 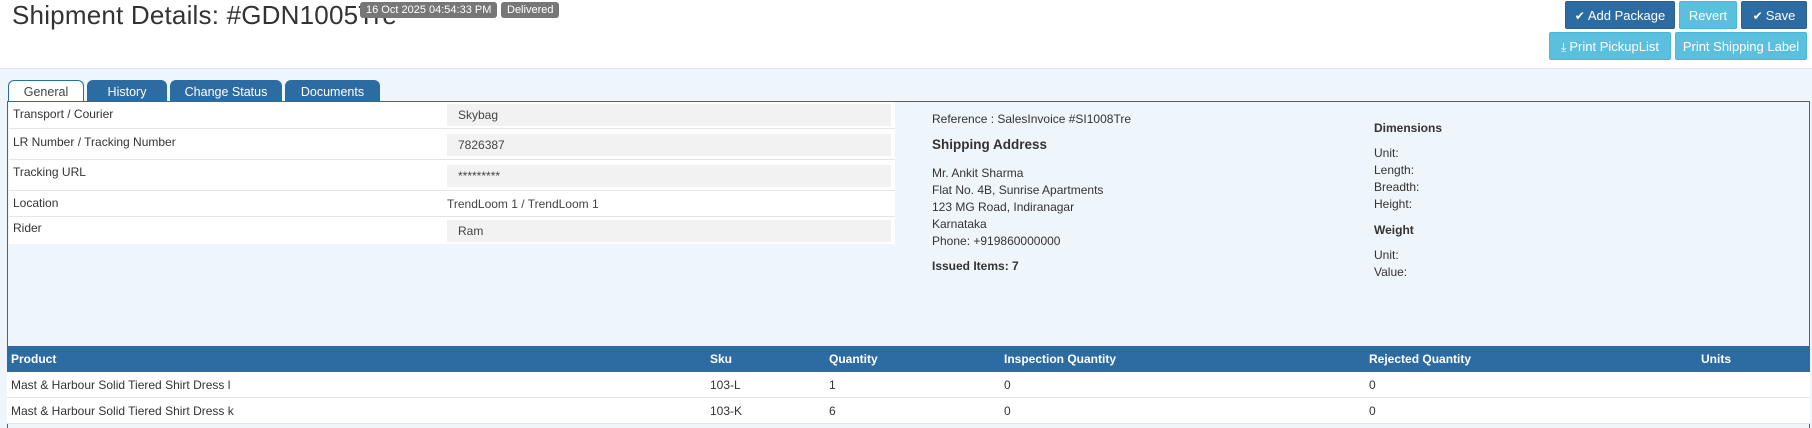 I want to click on add-package-button: ✔ Add Package, so click(x=1620, y=15).